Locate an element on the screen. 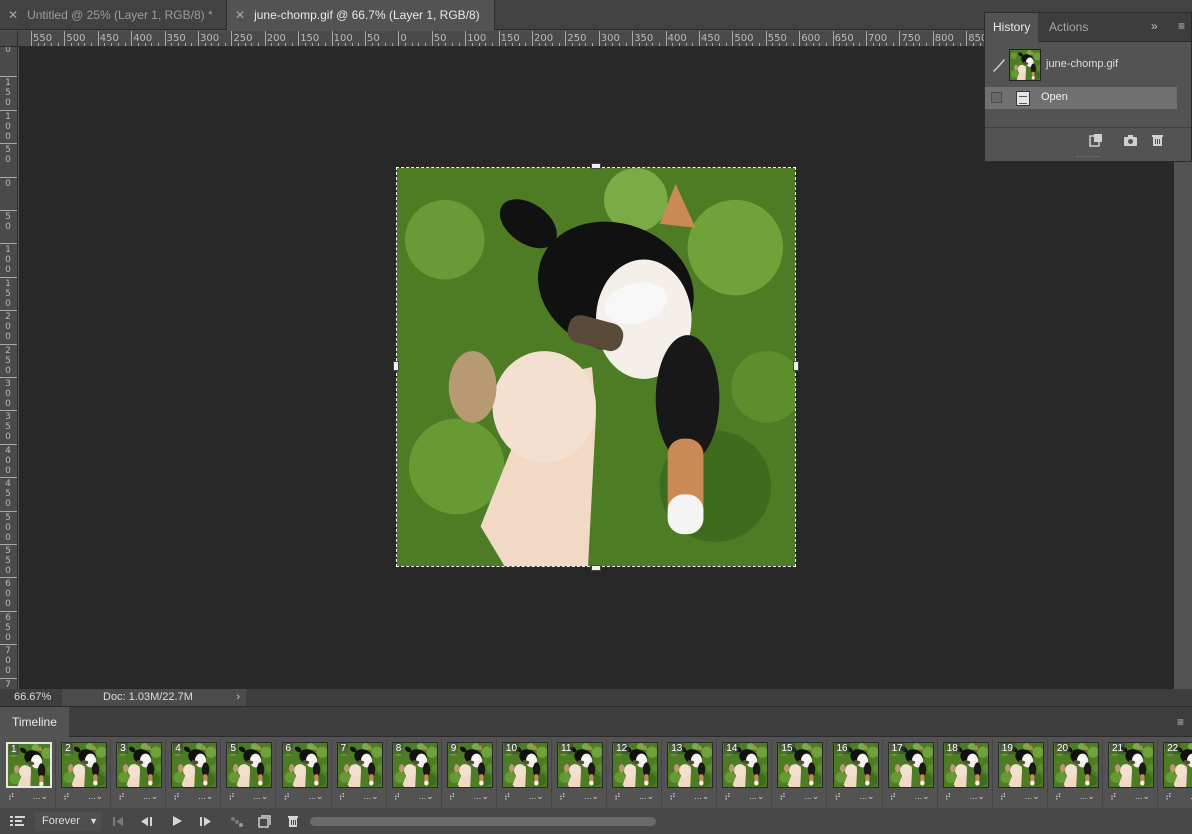 This screenshot has width=1192, height=834. frame-thumbnail: 11 is located at coordinates (580, 765).